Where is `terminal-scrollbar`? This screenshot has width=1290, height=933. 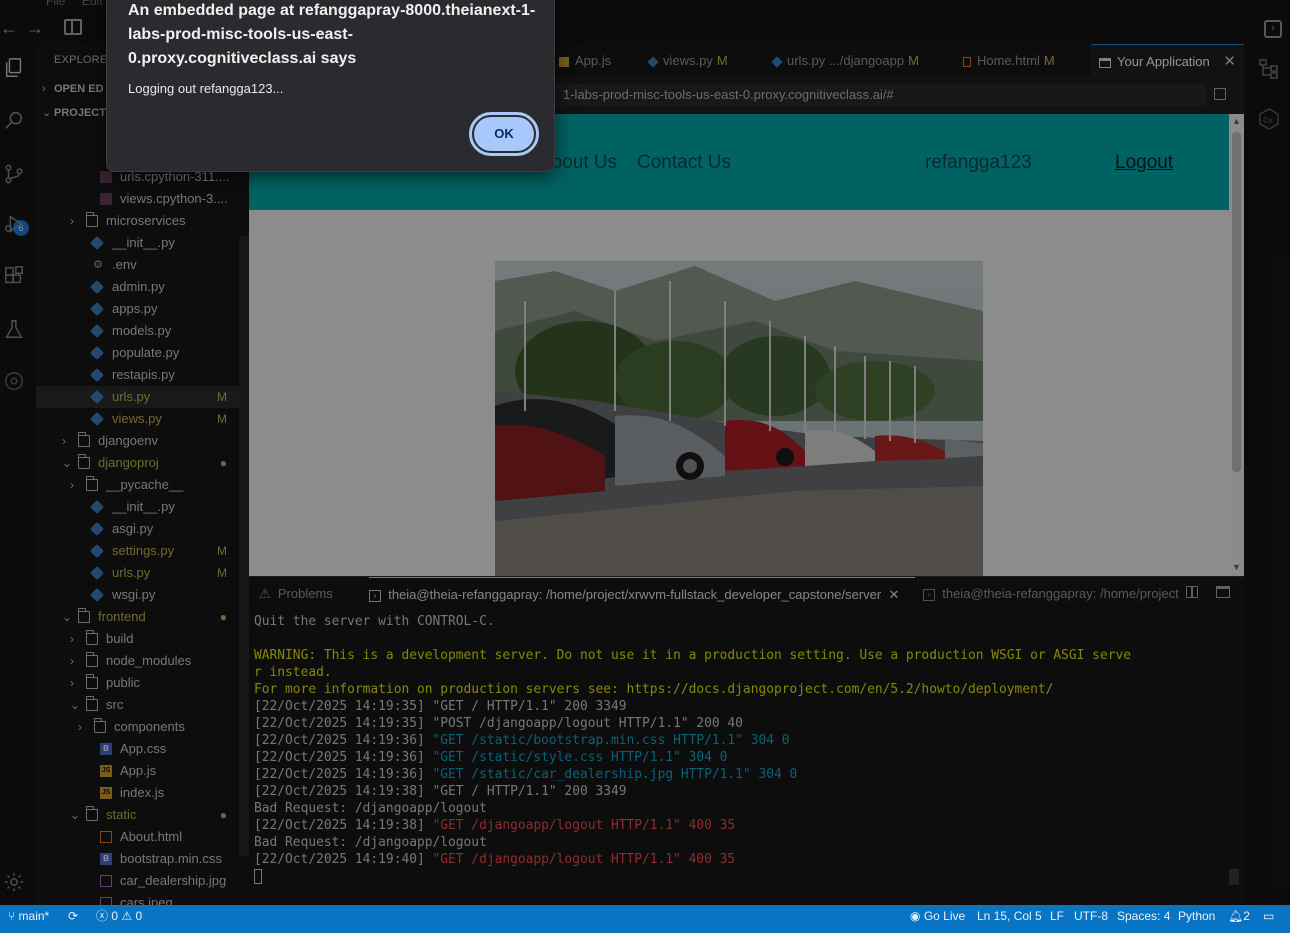 terminal-scrollbar is located at coordinates (1234, 877).